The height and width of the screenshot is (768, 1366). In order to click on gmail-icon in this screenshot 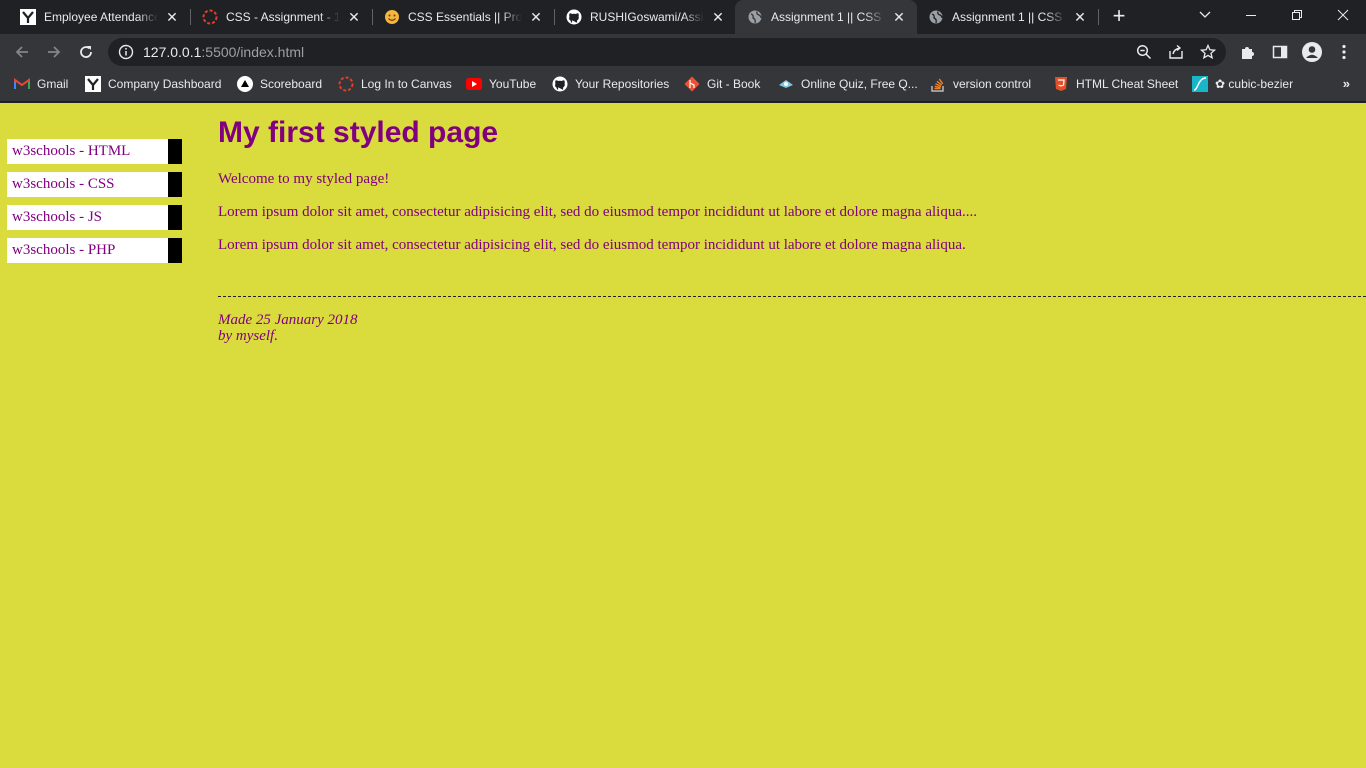, I will do `click(22, 84)`.